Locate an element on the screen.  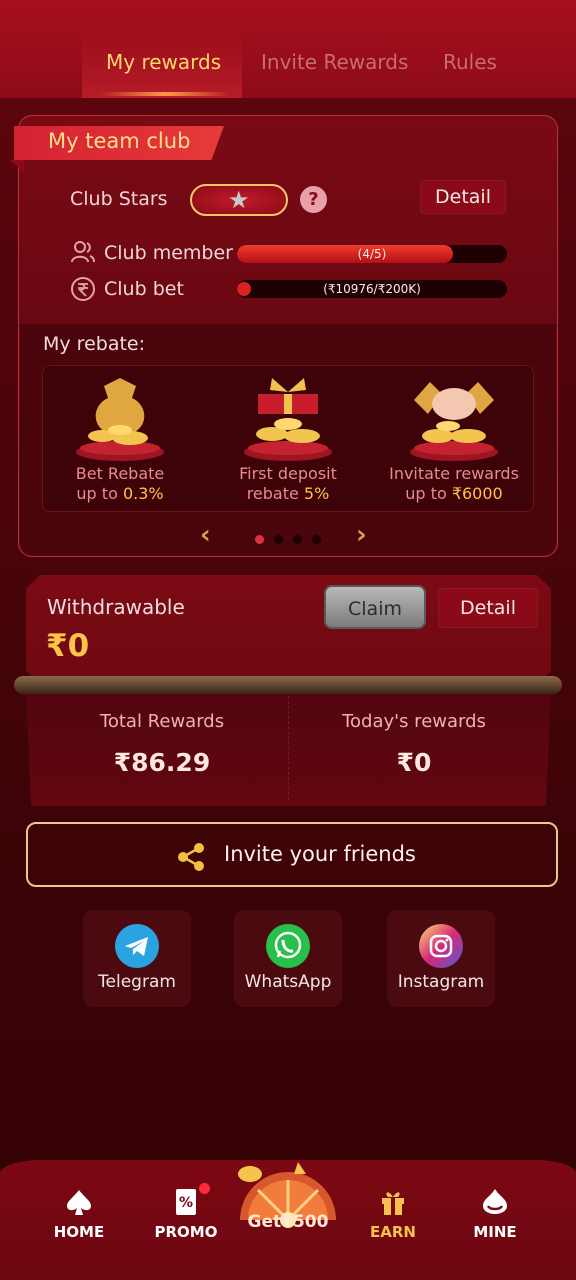
share-icon is located at coordinates (191, 857).